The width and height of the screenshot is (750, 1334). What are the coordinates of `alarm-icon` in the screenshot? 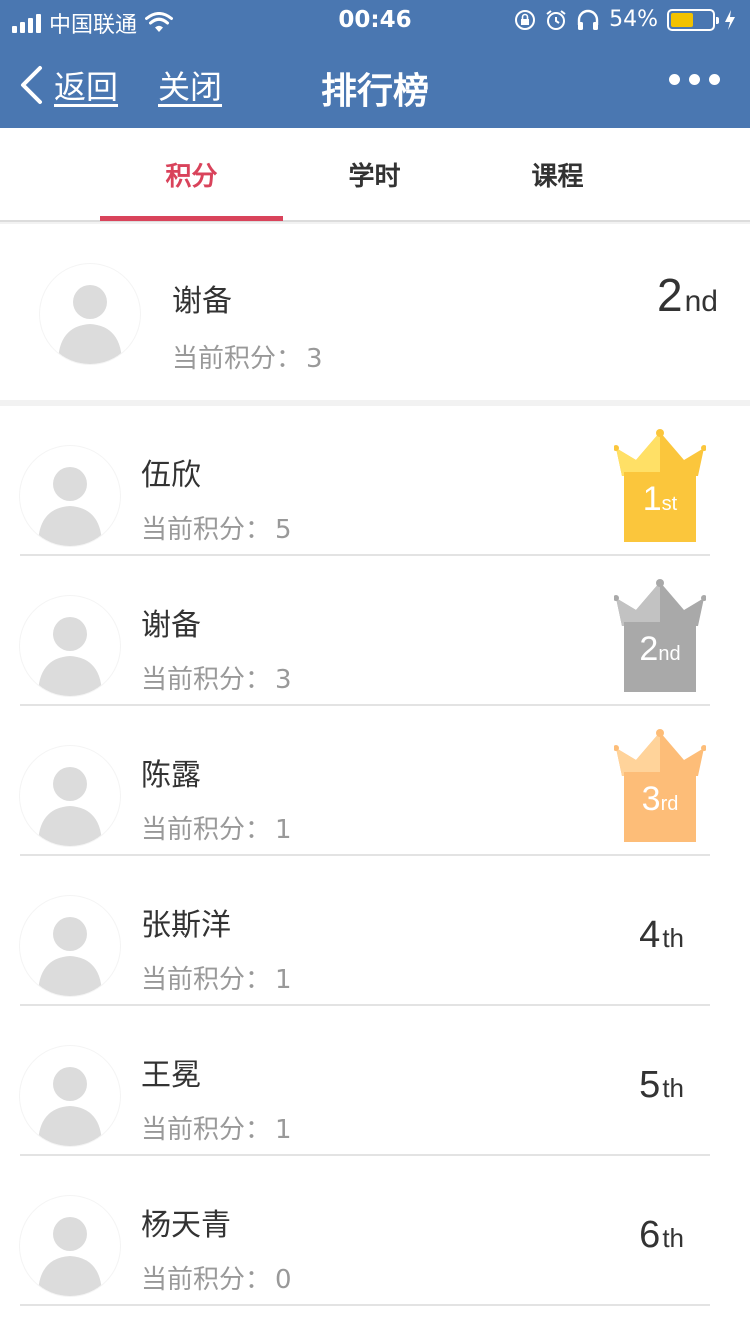 It's located at (556, 19).